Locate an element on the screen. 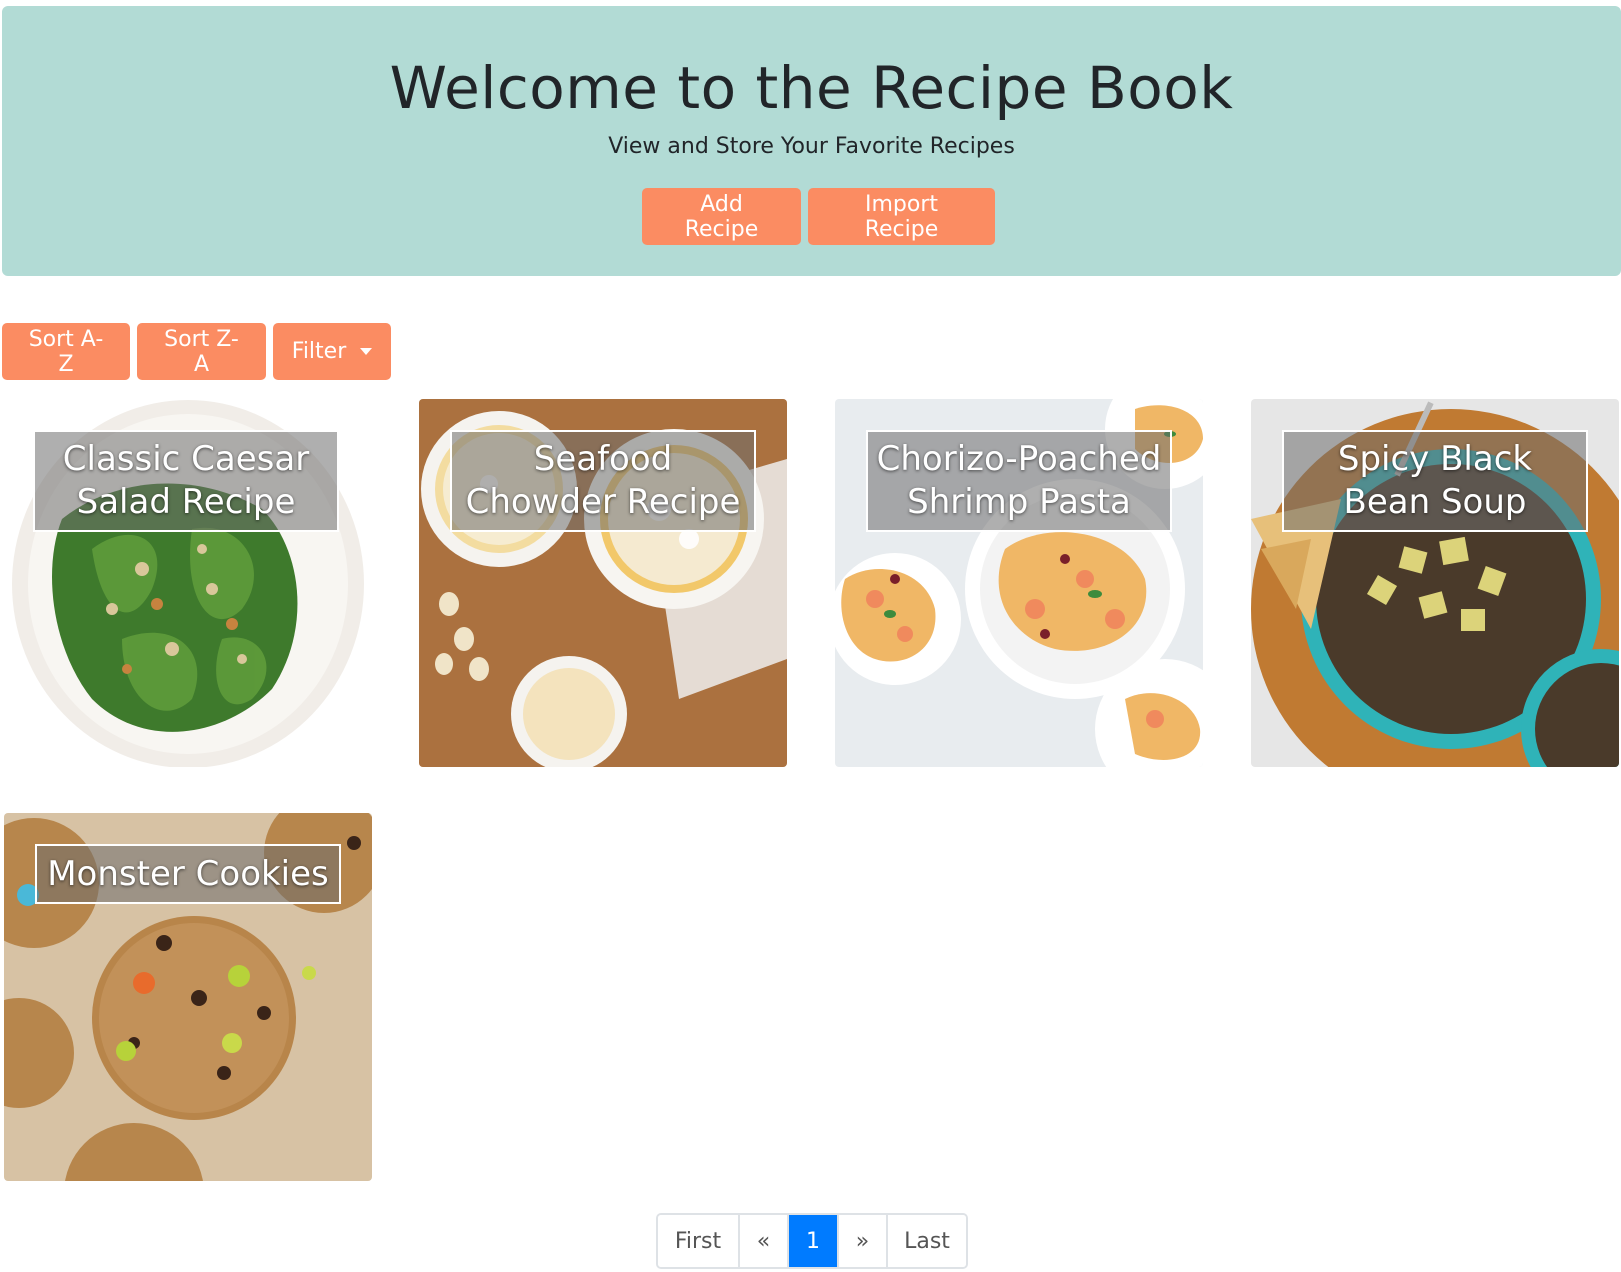 The width and height of the screenshot is (1621, 1272). recipe-title: Classic Caesar Salad Recipe is located at coordinates (186, 481).